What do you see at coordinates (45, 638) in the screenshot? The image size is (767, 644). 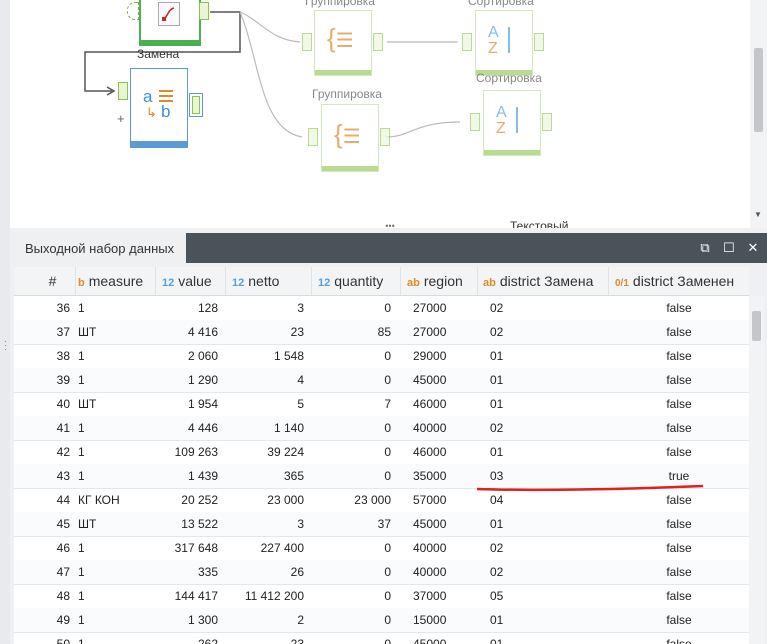 I see `cell-row-index: 50` at bounding box center [45, 638].